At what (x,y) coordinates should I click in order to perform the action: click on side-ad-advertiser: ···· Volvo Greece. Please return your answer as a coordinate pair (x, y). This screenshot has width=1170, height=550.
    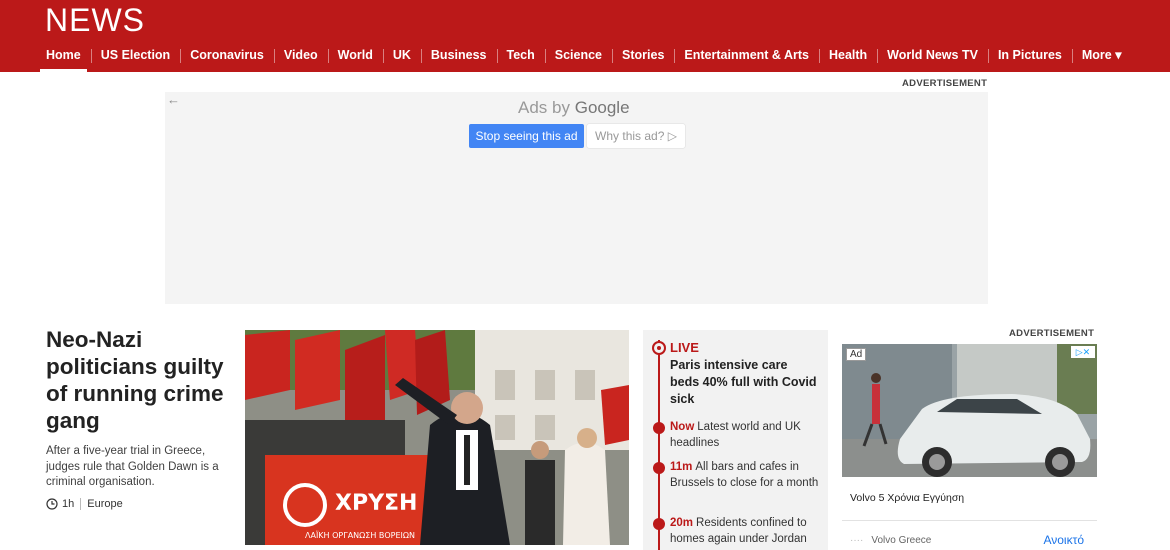
    Looking at the image, I should click on (890, 540).